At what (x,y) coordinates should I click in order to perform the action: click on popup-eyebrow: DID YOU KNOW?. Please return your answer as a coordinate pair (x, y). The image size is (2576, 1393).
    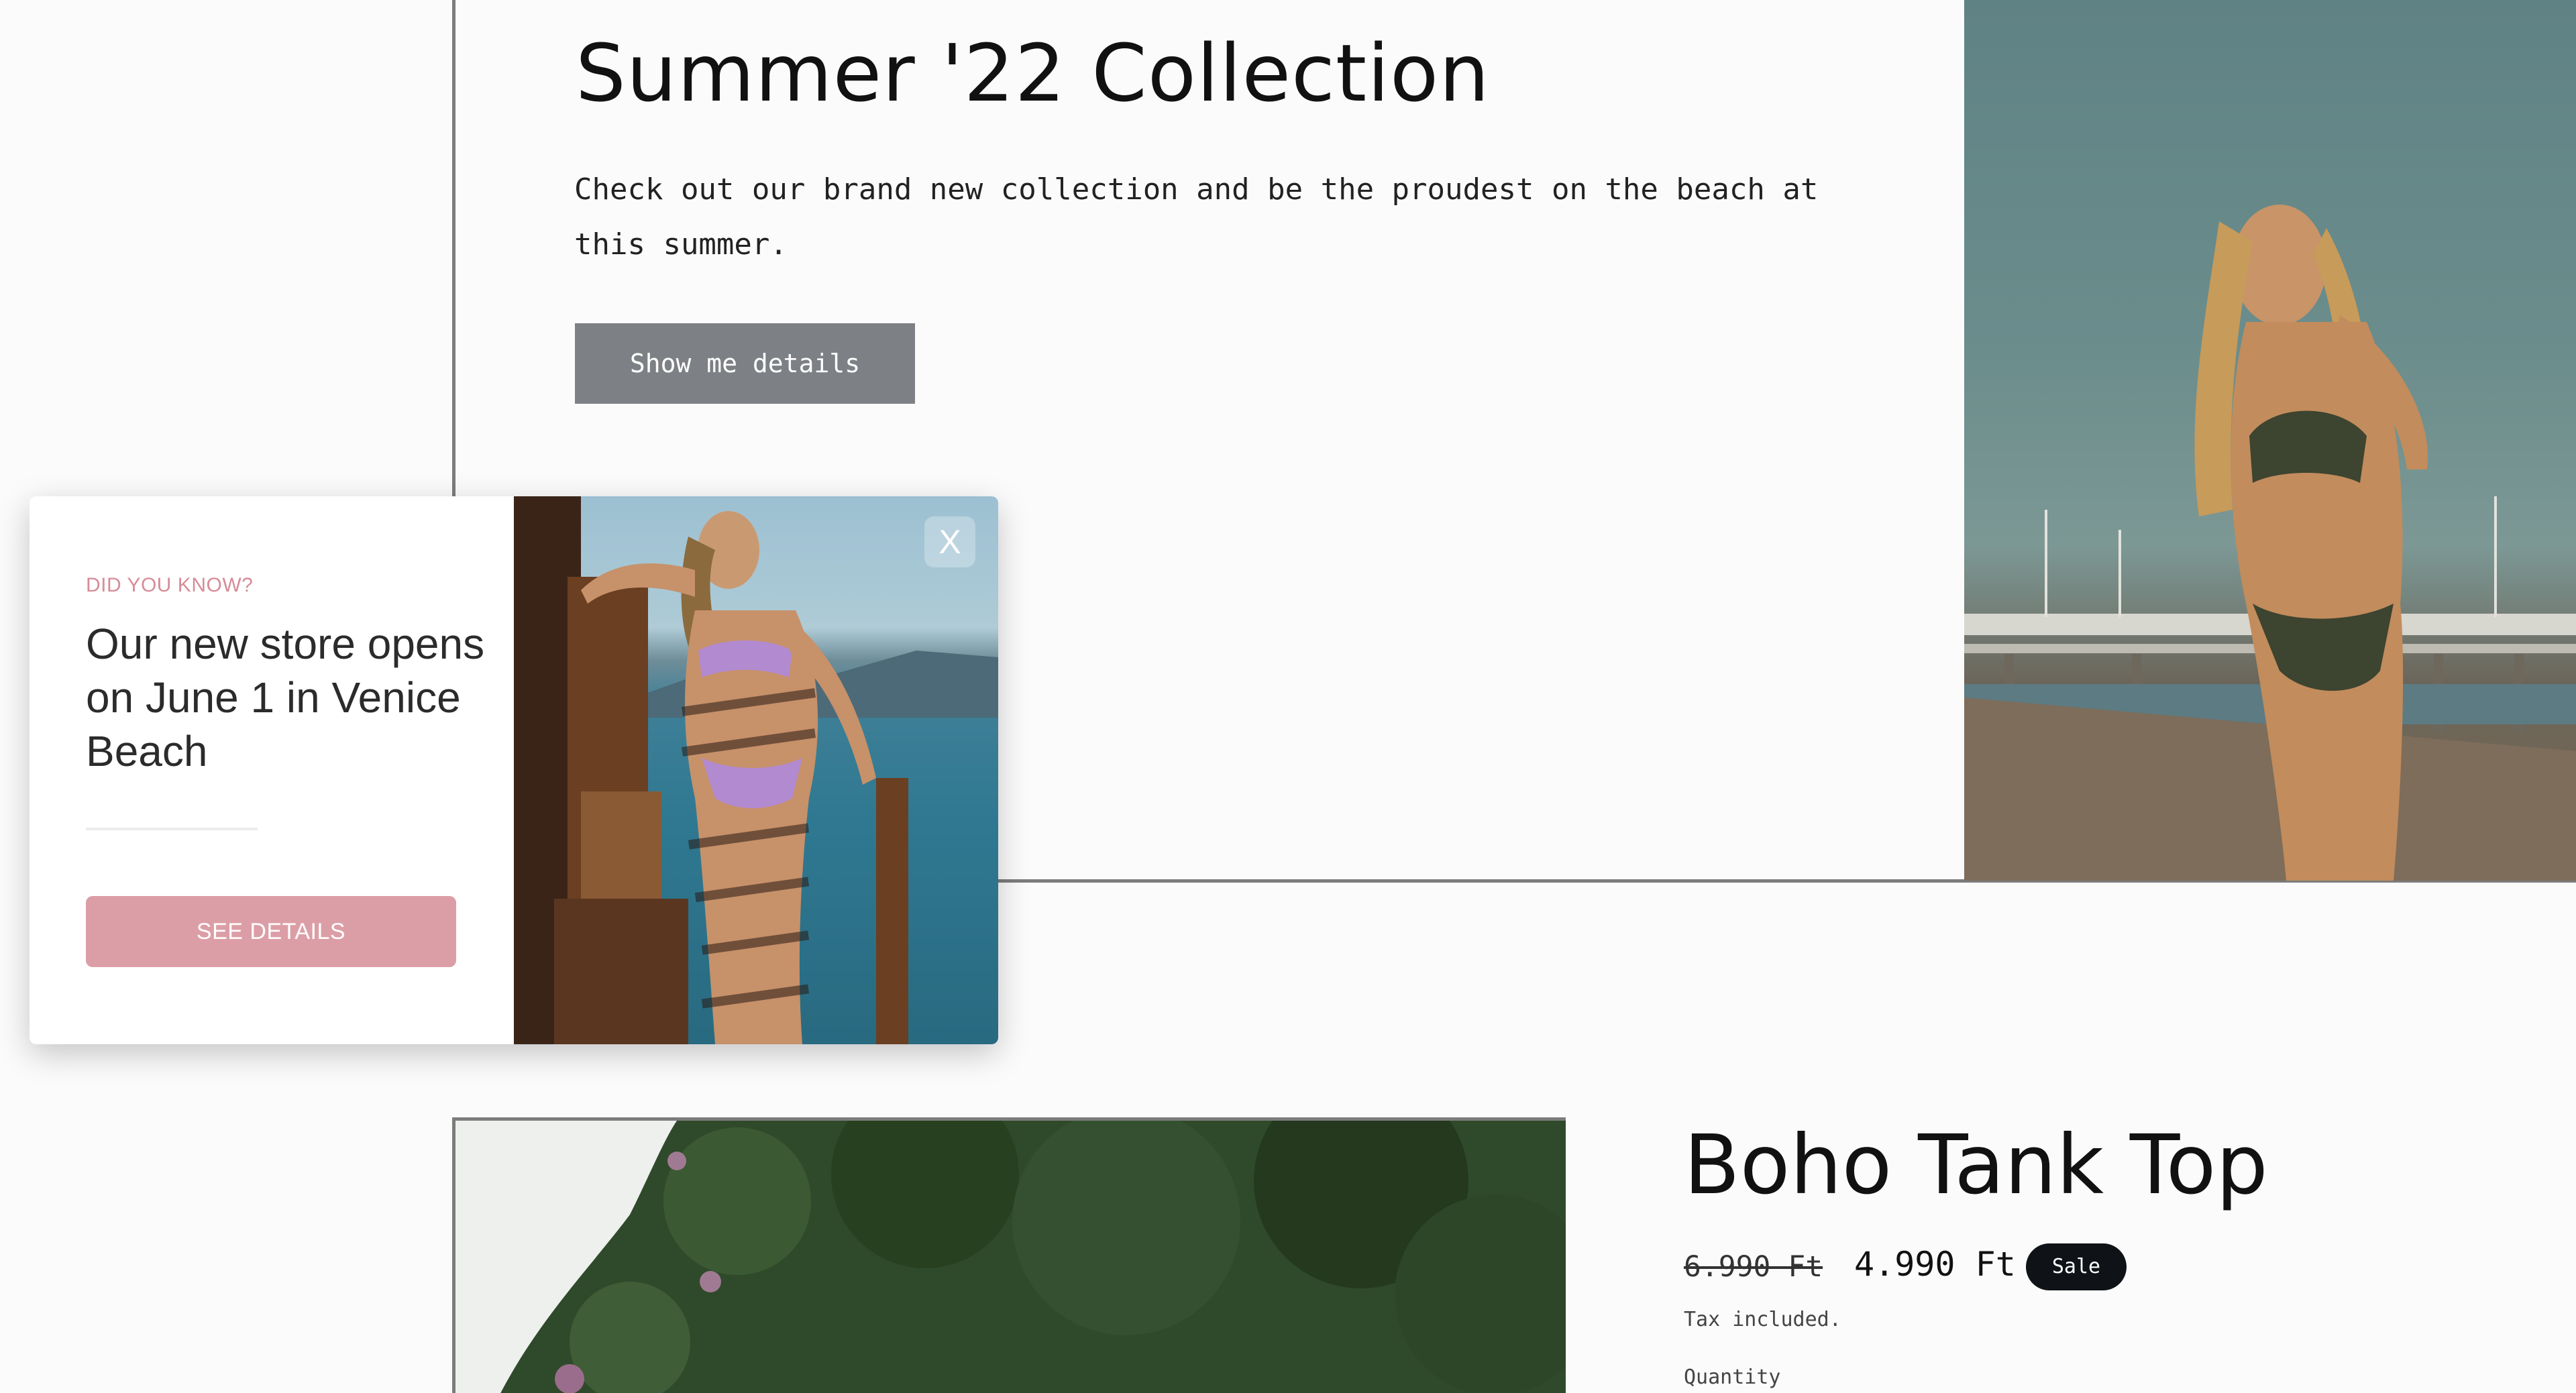
    Looking at the image, I should click on (170, 585).